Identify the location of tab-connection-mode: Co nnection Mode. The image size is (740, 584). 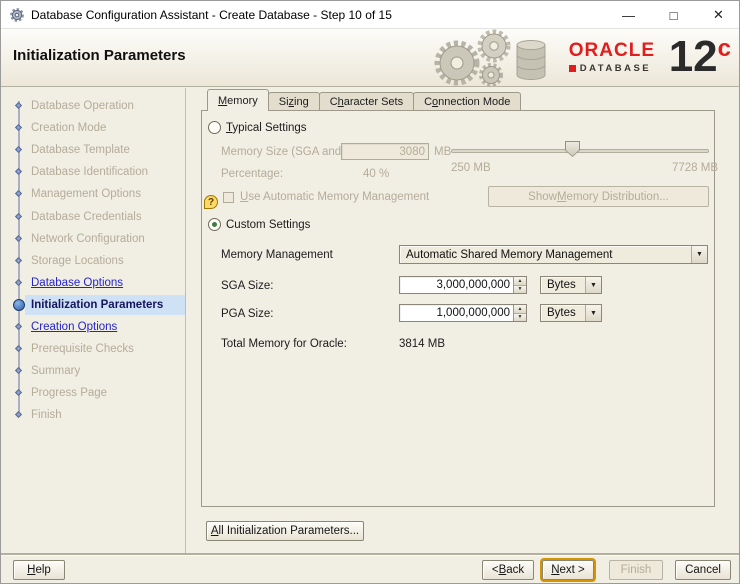
(467, 101).